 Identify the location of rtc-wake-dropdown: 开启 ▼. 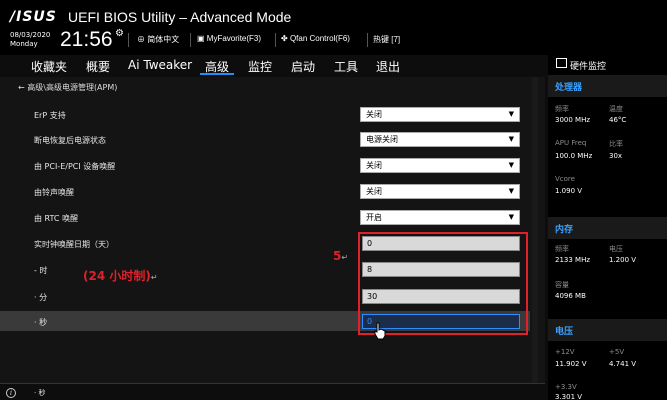
(440, 217).